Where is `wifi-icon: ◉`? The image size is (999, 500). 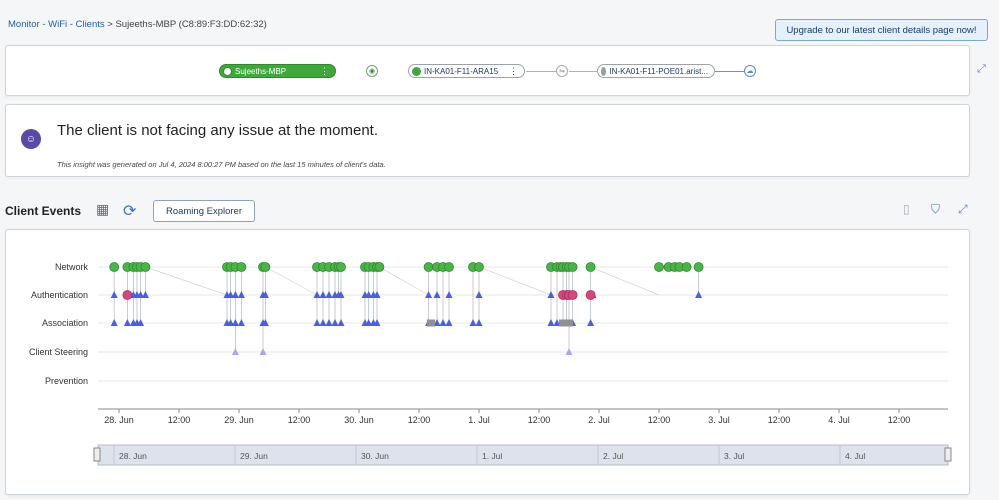 wifi-icon: ◉ is located at coordinates (372, 71).